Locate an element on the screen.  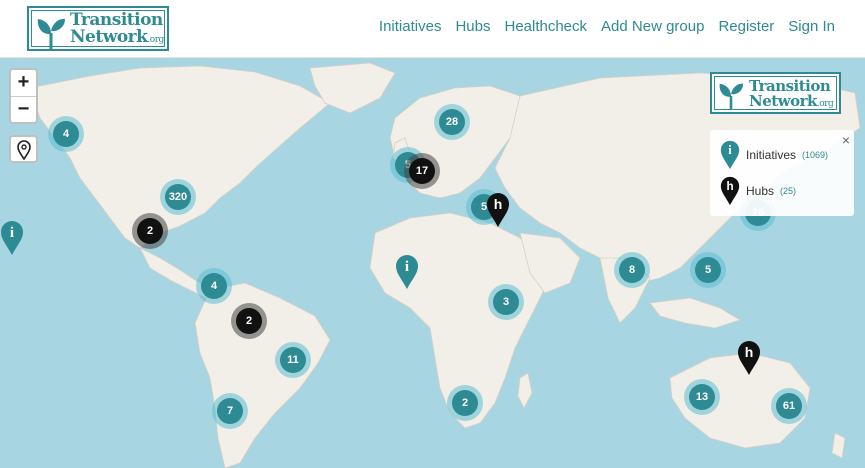
legend-initiatives-row: i Initiatives (1069) is located at coordinates (774, 155).